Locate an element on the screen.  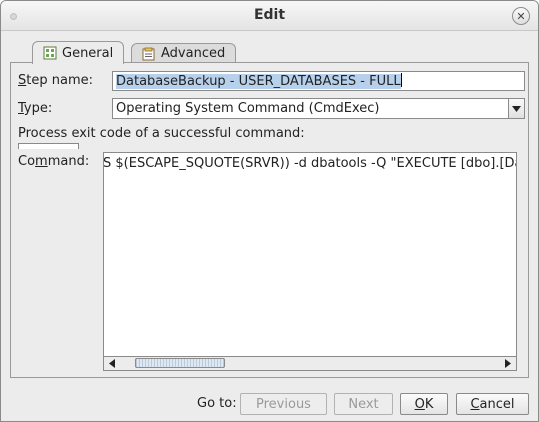
horizontal-scrollbar is located at coordinates (310, 363).